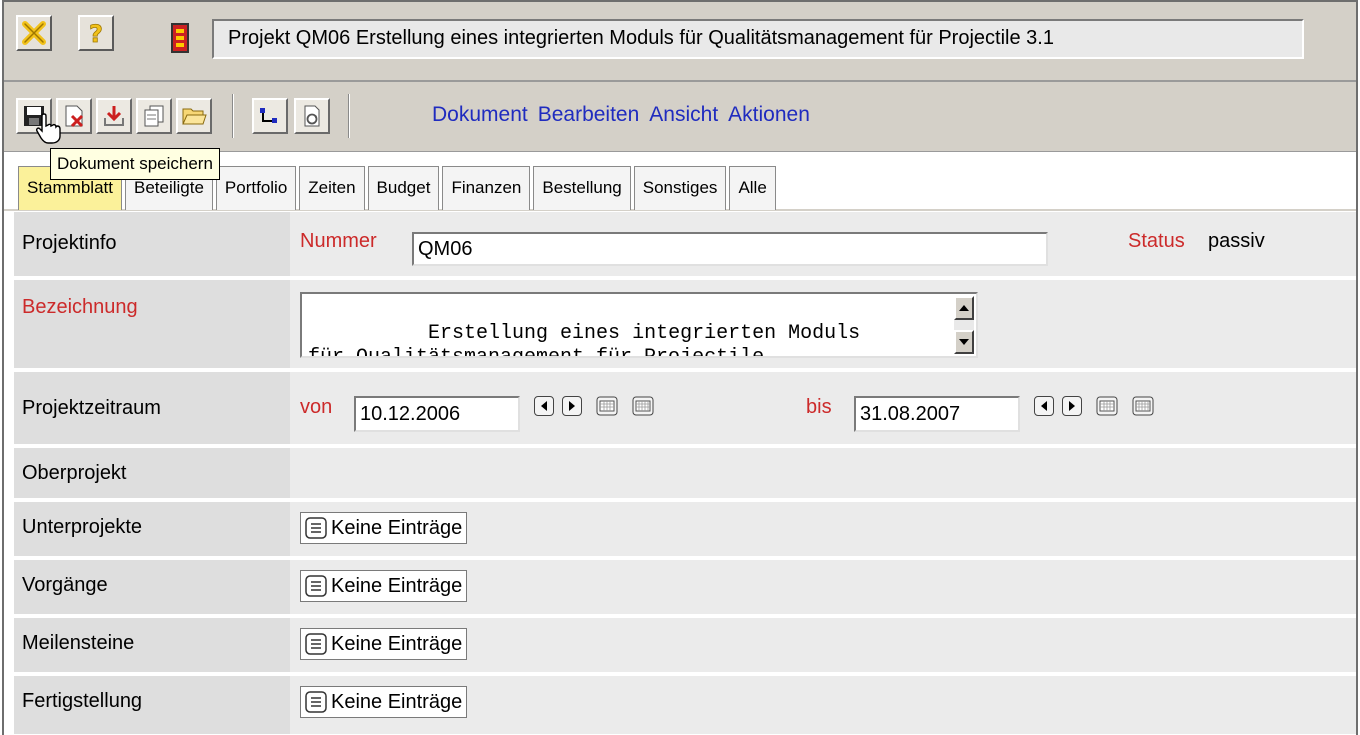 This screenshot has width=1360, height=735. Describe the element at coordinates (685, 530) in the screenshot. I see `row-unterprojekte: Unterprojekte Keine Einträge` at that location.